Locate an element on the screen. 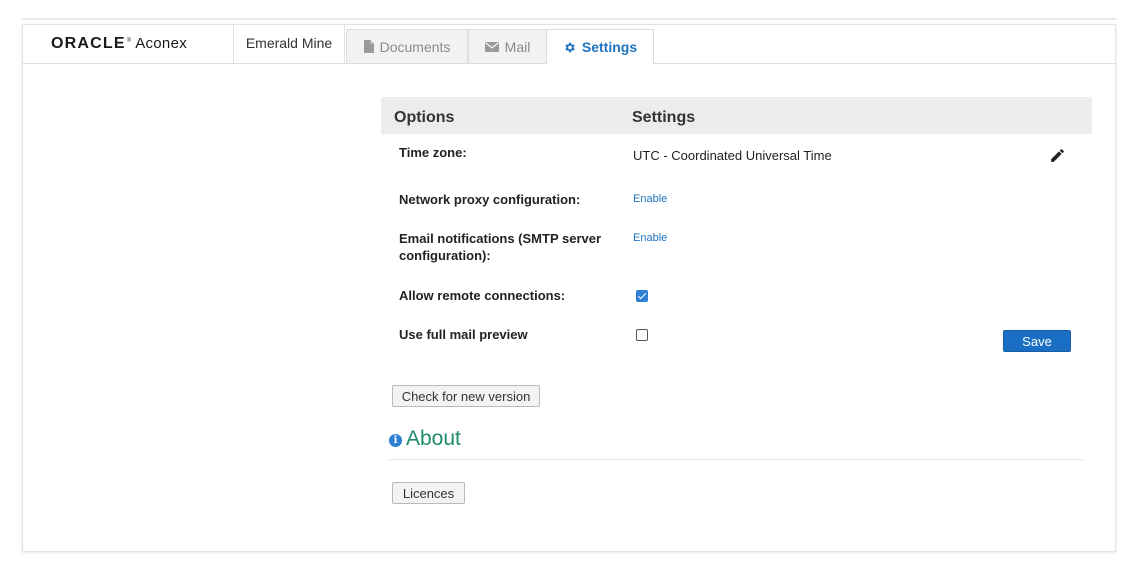 This screenshot has height=579, width=1138. settings-table-header: Options Settings is located at coordinates (736, 115).